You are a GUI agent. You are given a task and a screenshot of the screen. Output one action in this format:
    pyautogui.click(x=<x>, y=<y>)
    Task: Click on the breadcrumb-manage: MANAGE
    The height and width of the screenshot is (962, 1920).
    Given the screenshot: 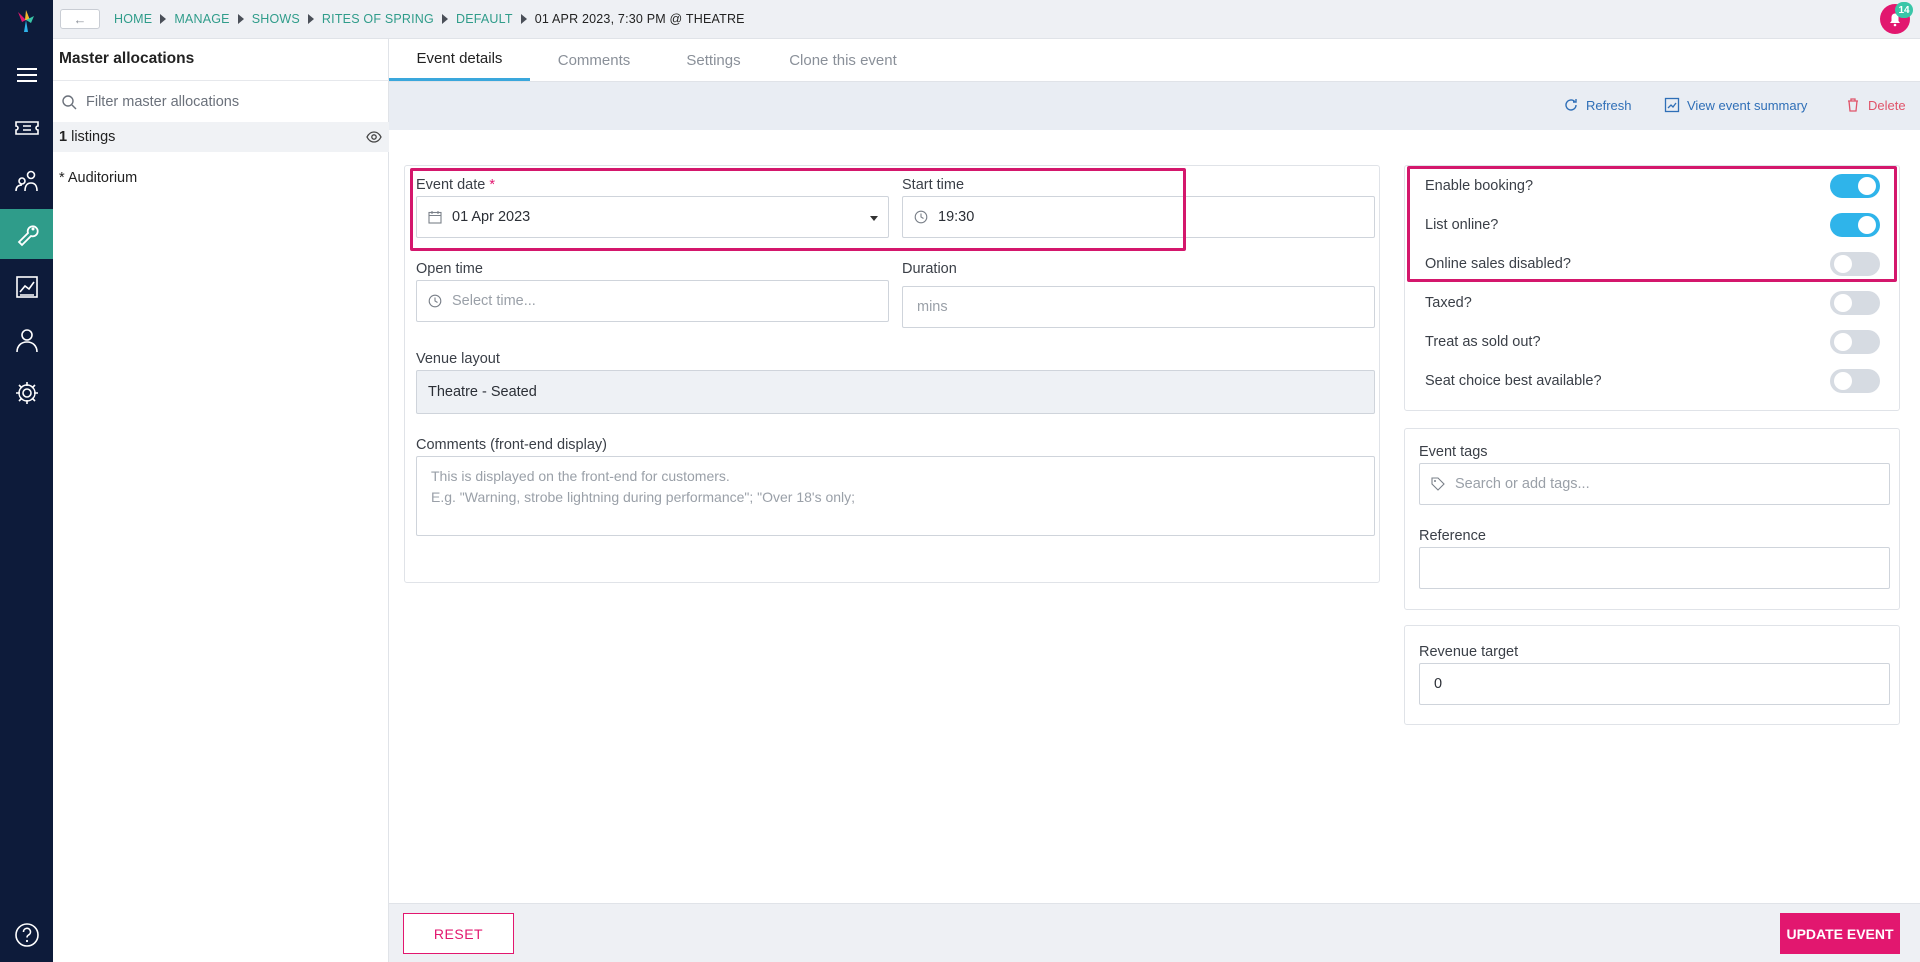 What is the action you would take?
    pyautogui.click(x=201, y=19)
    